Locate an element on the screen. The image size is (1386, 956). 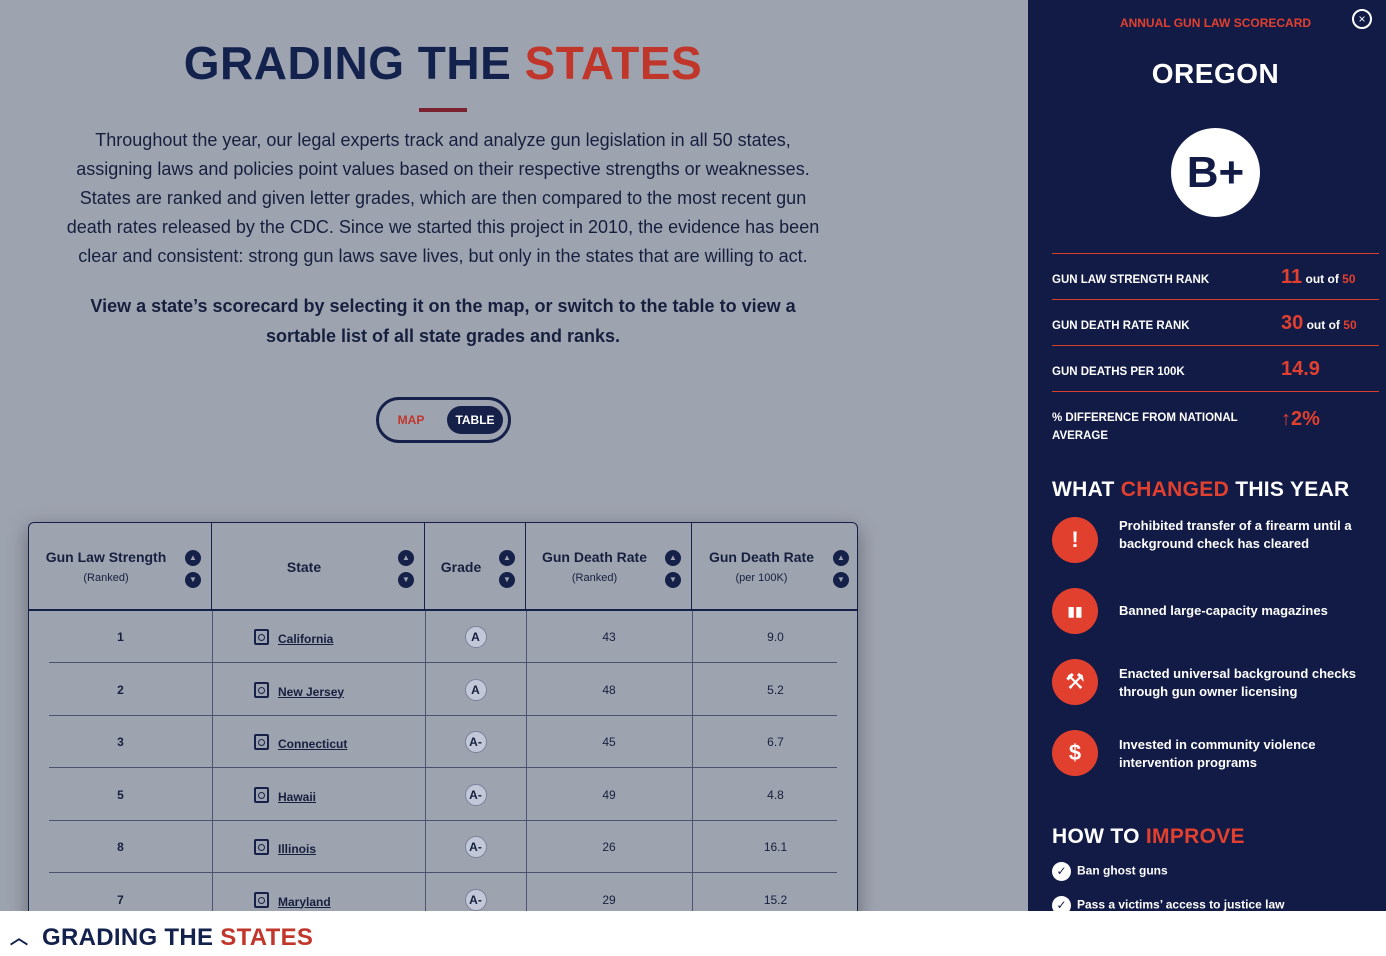
header-grade: Grade ▲ ▼ is located at coordinates (475, 567).